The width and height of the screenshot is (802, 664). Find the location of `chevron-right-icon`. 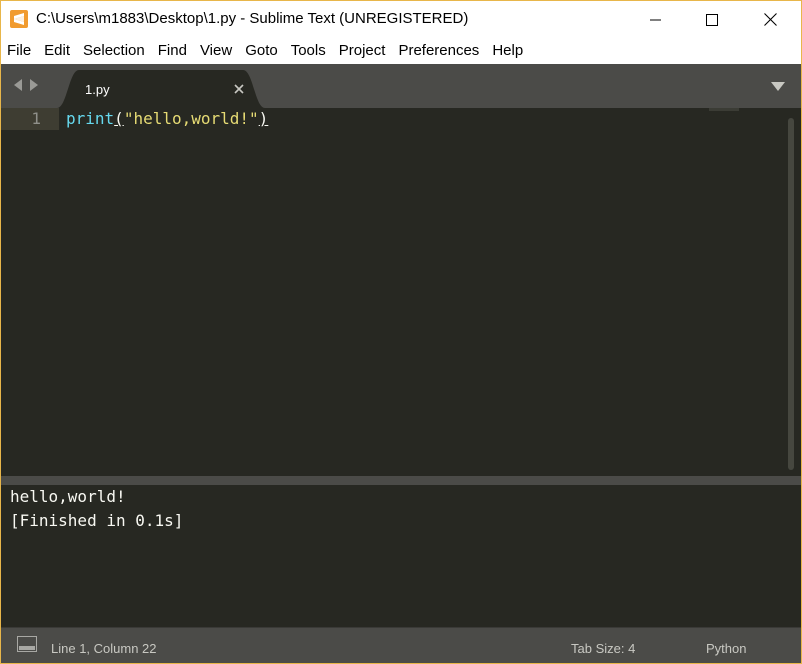

chevron-right-icon is located at coordinates (34, 85).